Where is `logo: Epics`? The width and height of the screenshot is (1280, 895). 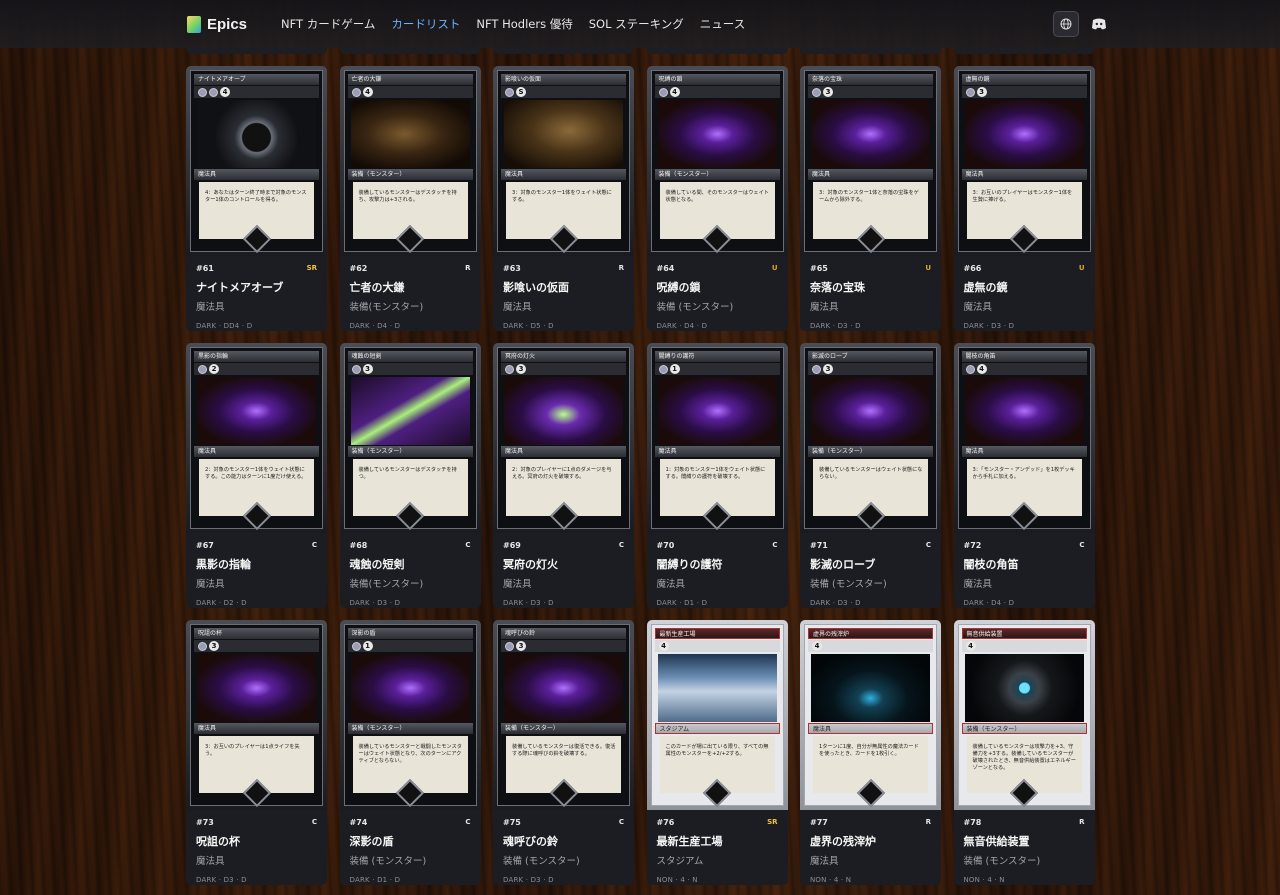
logo: Epics is located at coordinates (217, 24).